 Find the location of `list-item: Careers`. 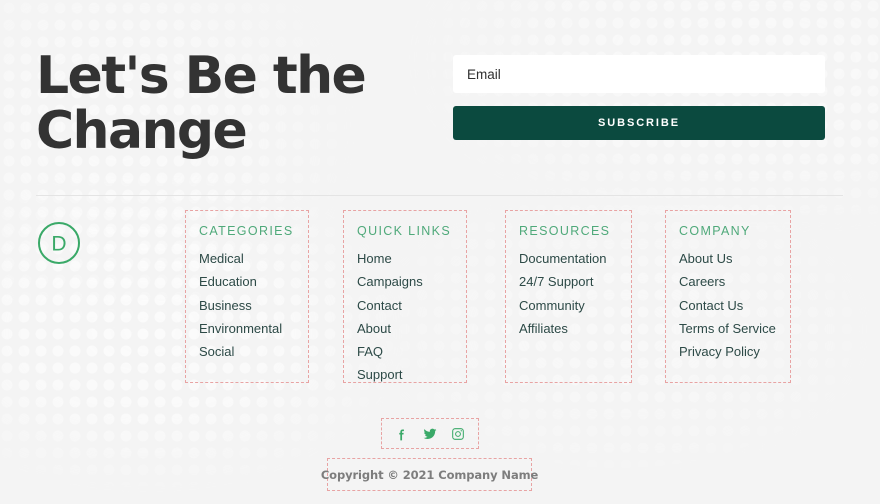

list-item: Careers is located at coordinates (734, 281).